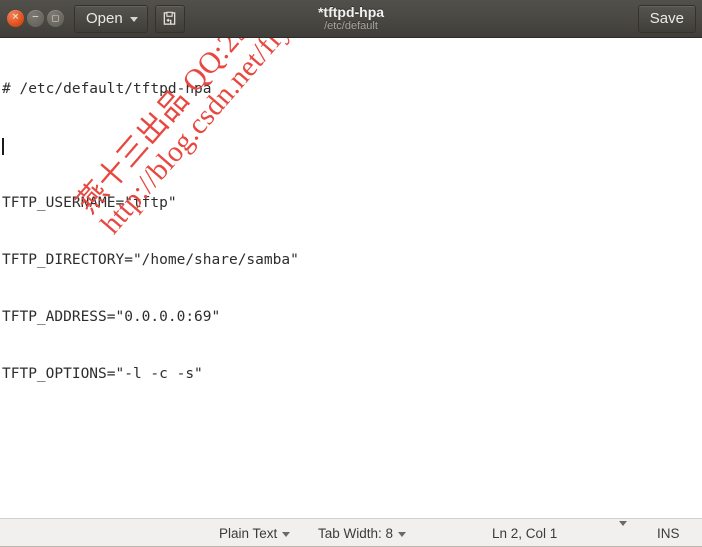  What do you see at coordinates (248, 533) in the screenshot?
I see `language-label: Plain Text` at bounding box center [248, 533].